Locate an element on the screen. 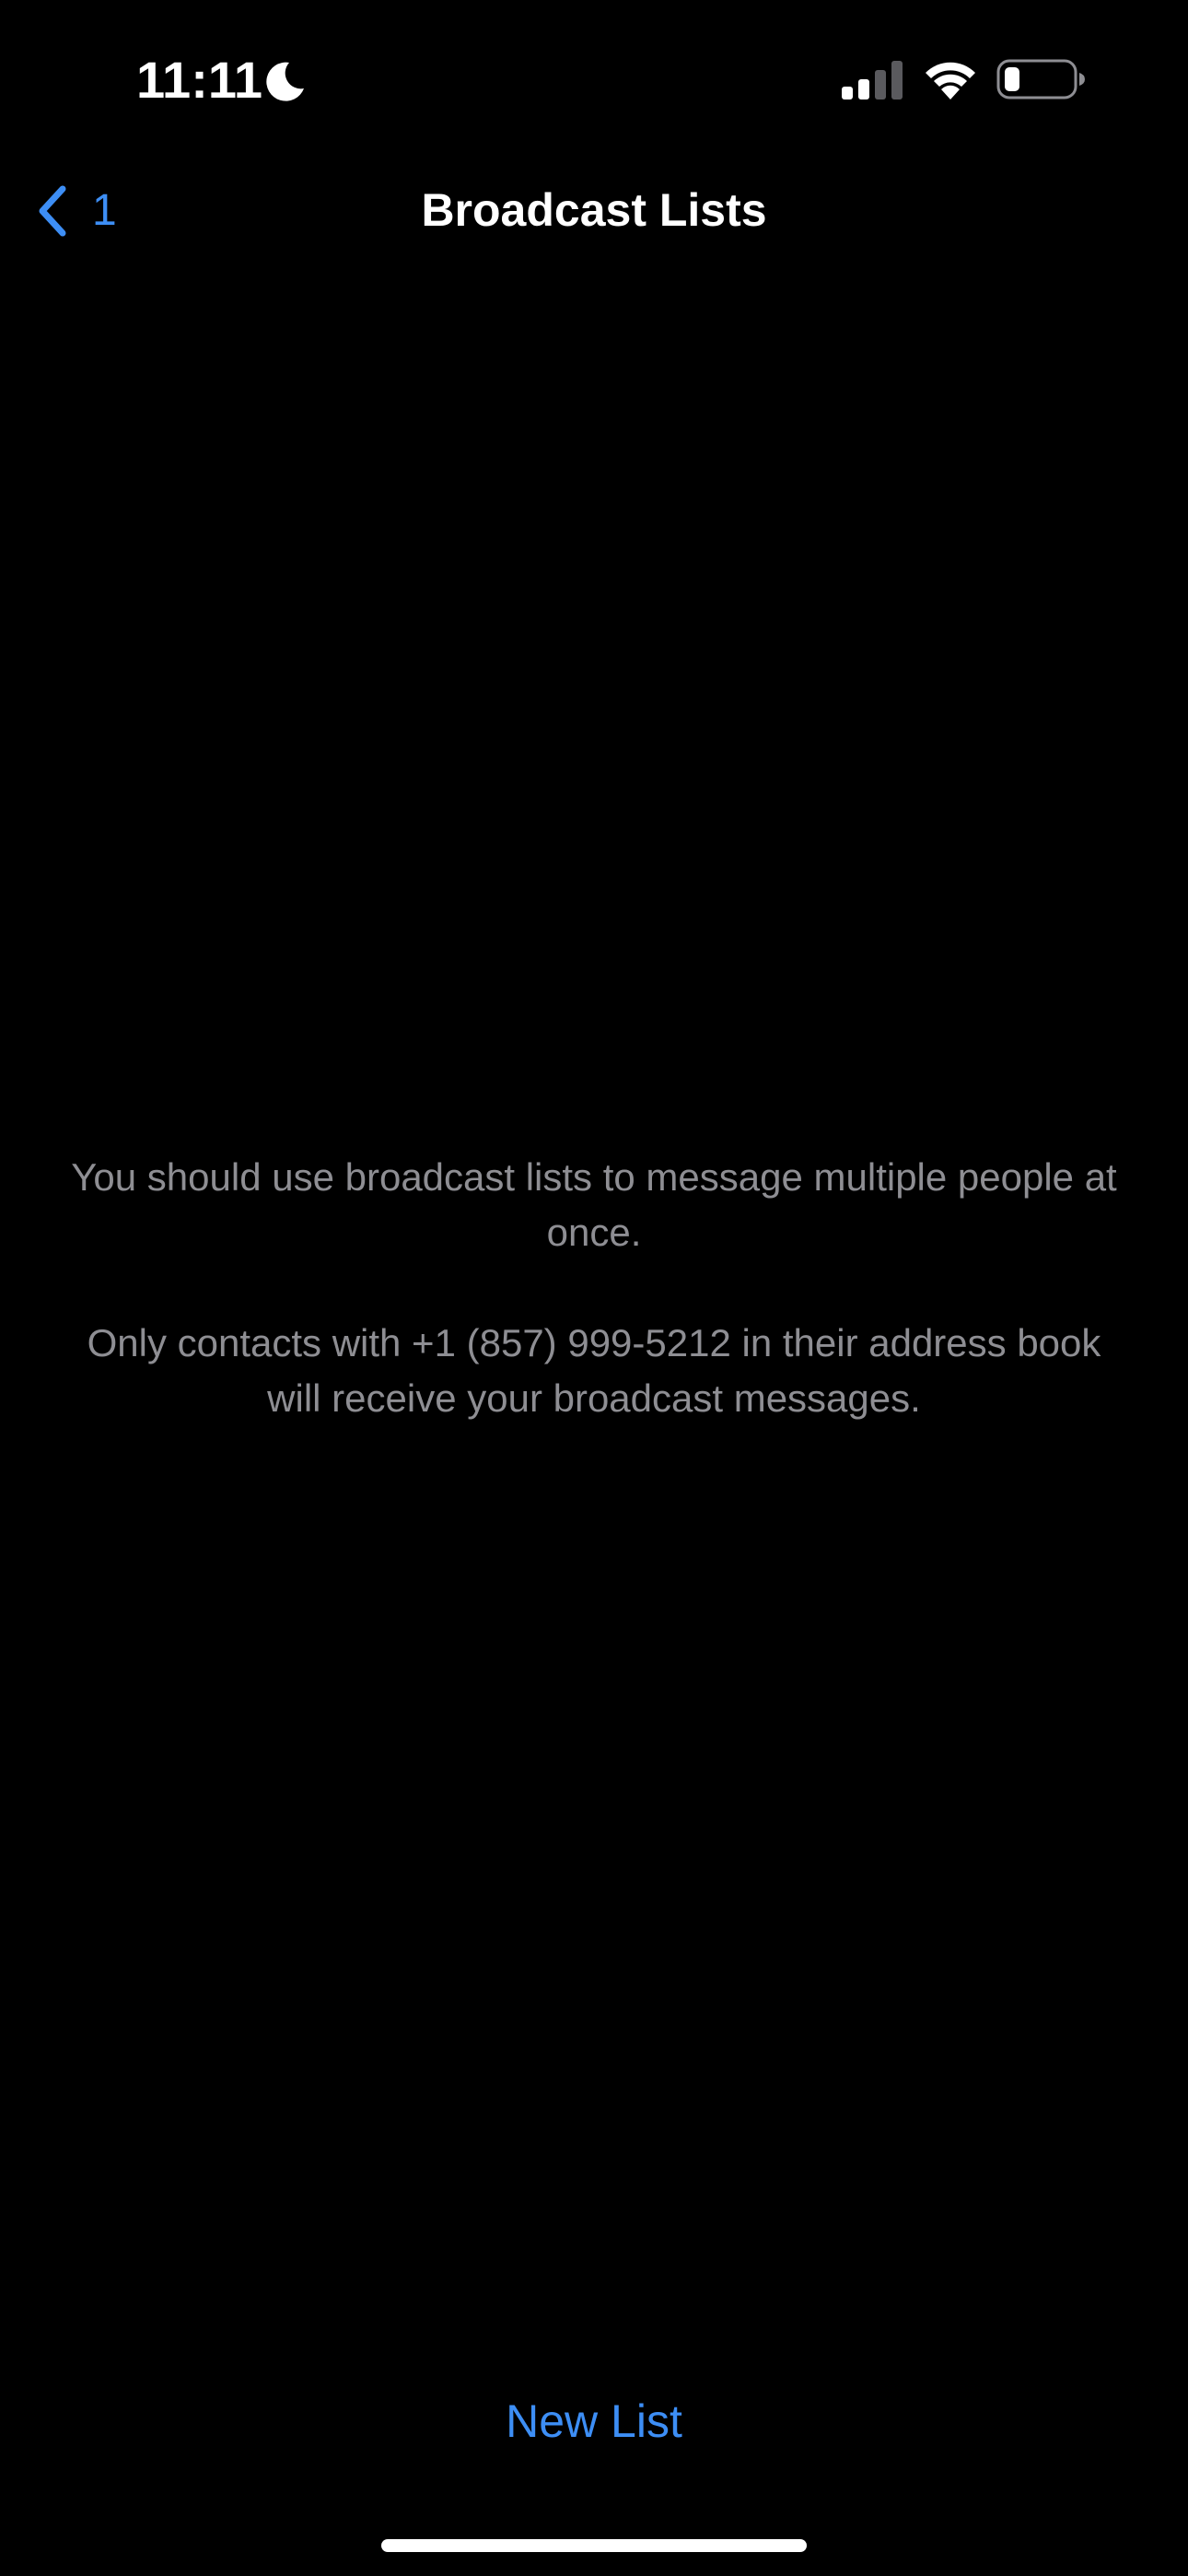 The height and width of the screenshot is (2576, 1188). status-time: 11:11 is located at coordinates (199, 80).